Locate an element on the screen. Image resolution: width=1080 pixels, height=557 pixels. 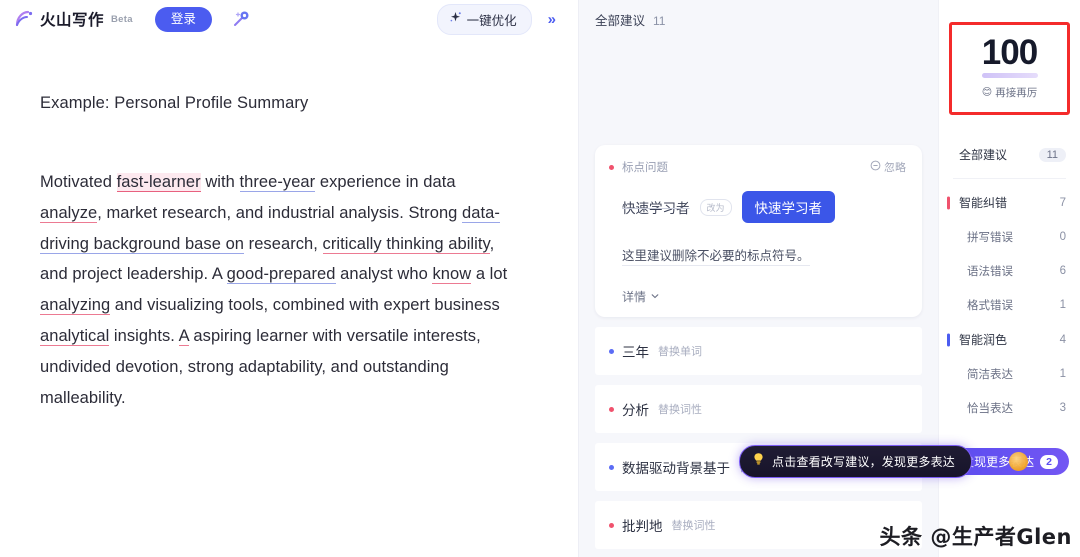
list-item: 分析 替换词性 is located at coordinates (758, 409).